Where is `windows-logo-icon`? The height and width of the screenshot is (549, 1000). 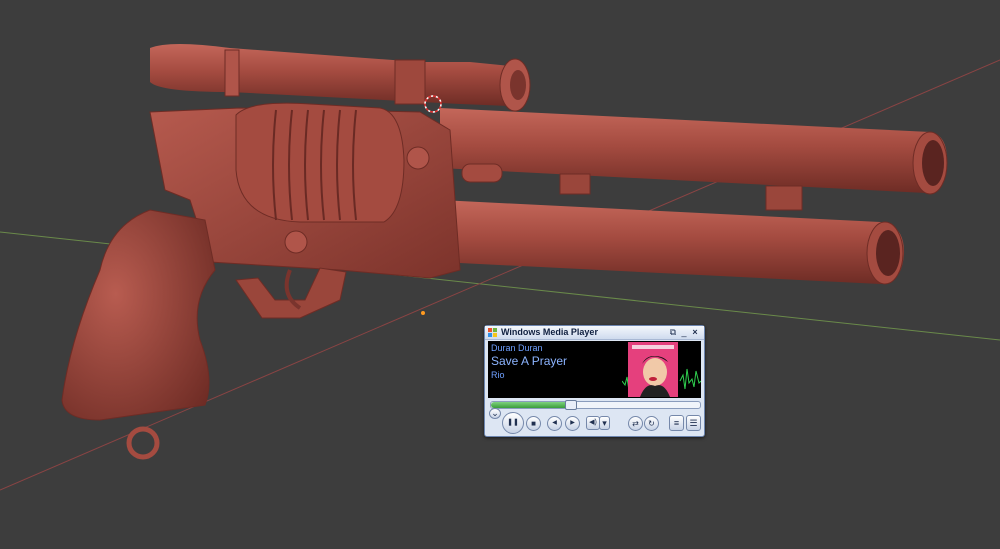
windows-logo-icon is located at coordinates (492, 332).